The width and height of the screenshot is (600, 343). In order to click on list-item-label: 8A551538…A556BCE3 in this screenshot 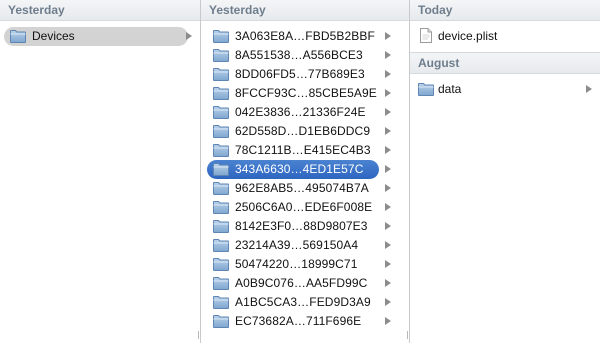, I will do `click(299, 55)`.